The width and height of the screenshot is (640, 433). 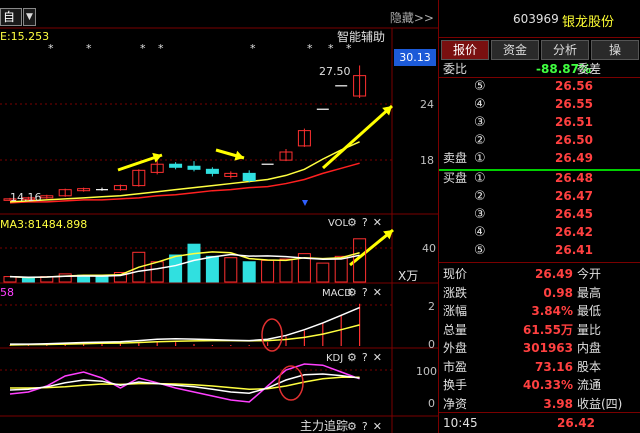 What do you see at coordinates (554, 274) in the screenshot?
I see `stat-value: 26.49` at bounding box center [554, 274].